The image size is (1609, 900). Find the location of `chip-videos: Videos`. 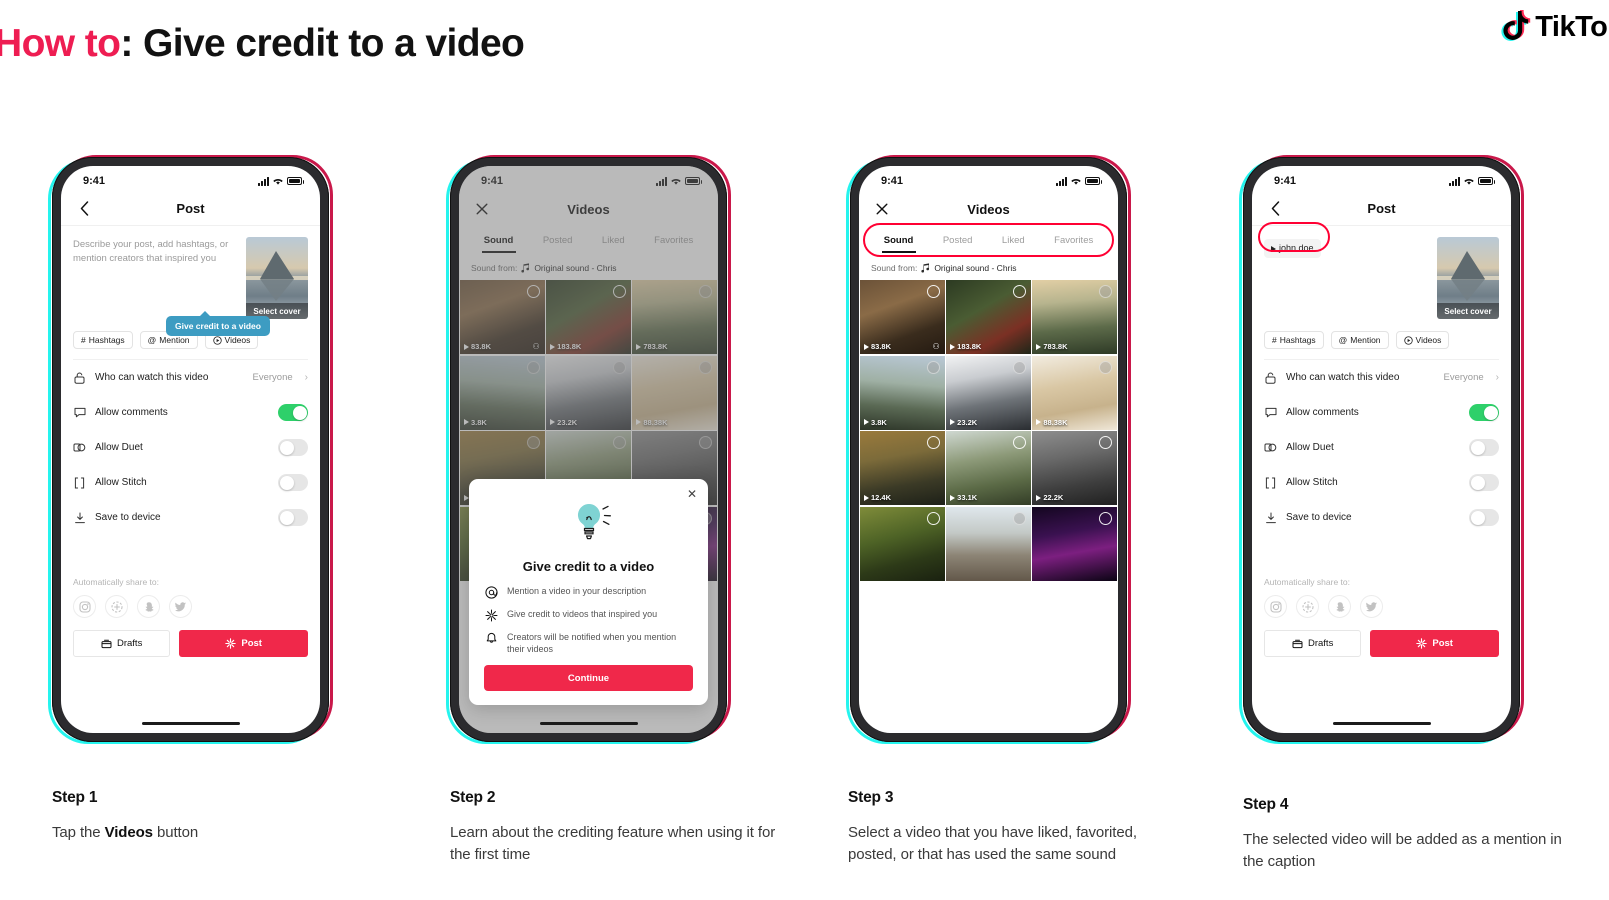

chip-videos: Videos is located at coordinates (1422, 340).